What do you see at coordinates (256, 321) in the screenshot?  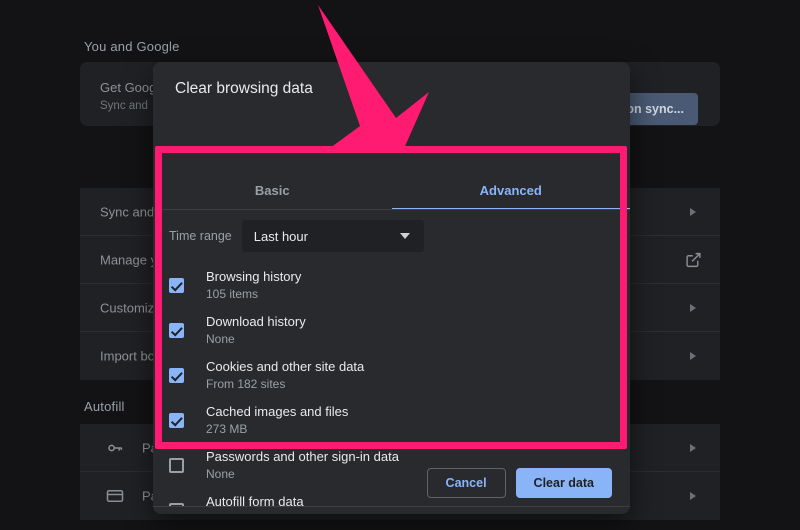 I see `option-title: Download history` at bounding box center [256, 321].